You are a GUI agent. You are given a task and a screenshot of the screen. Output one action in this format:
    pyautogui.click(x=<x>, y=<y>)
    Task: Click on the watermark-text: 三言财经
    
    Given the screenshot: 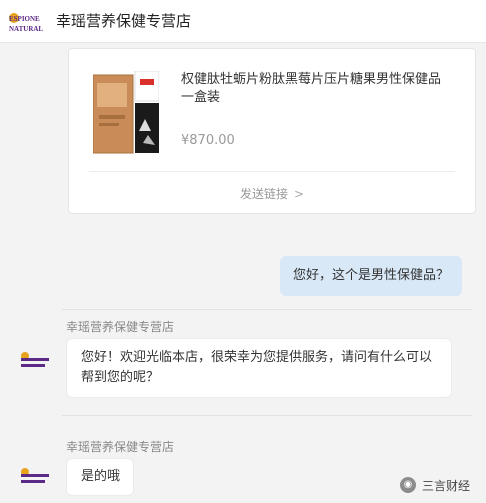 What is the action you would take?
    pyautogui.click(x=446, y=485)
    